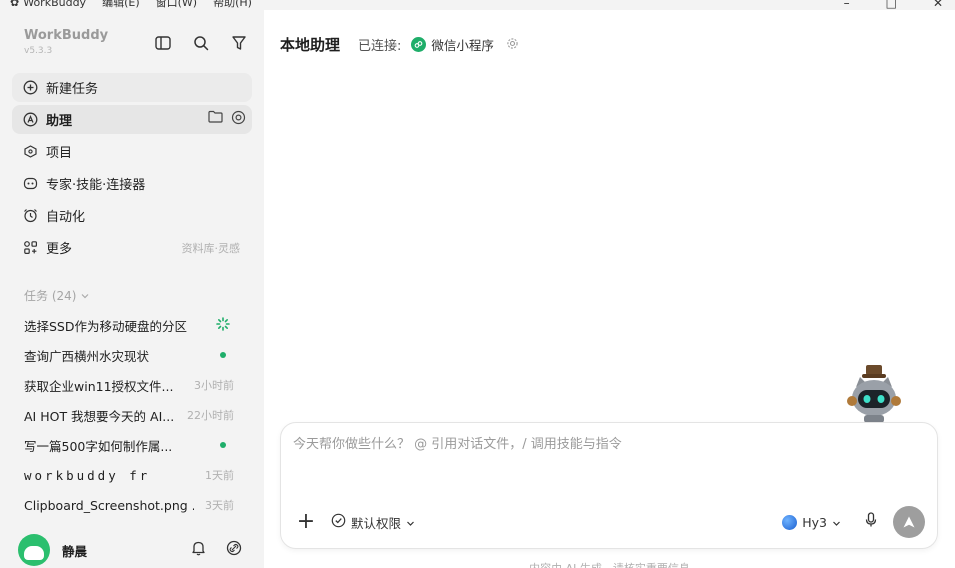 The width and height of the screenshot is (955, 568). What do you see at coordinates (132, 247) in the screenshot?
I see `sidebar-item-more: 更多 资料库·灵感` at bounding box center [132, 247].